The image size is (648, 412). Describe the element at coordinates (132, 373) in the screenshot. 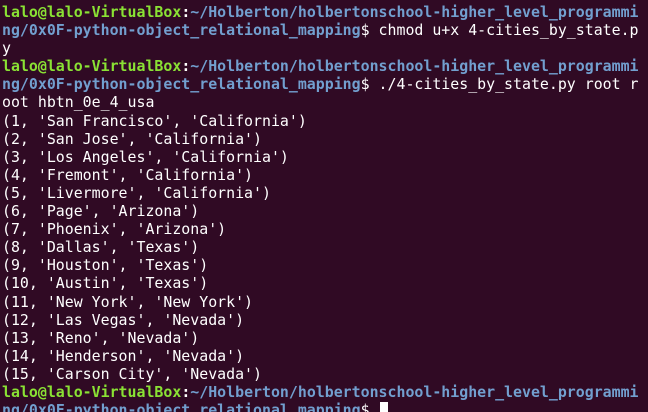

I see `output-line: (15, 'Carson City', 'Nevada')` at that location.